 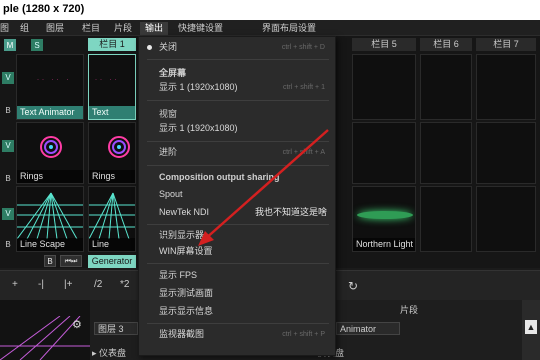 What do you see at coordinates (91, 28) in the screenshot?
I see `menu-column: 栏目` at bounding box center [91, 28].